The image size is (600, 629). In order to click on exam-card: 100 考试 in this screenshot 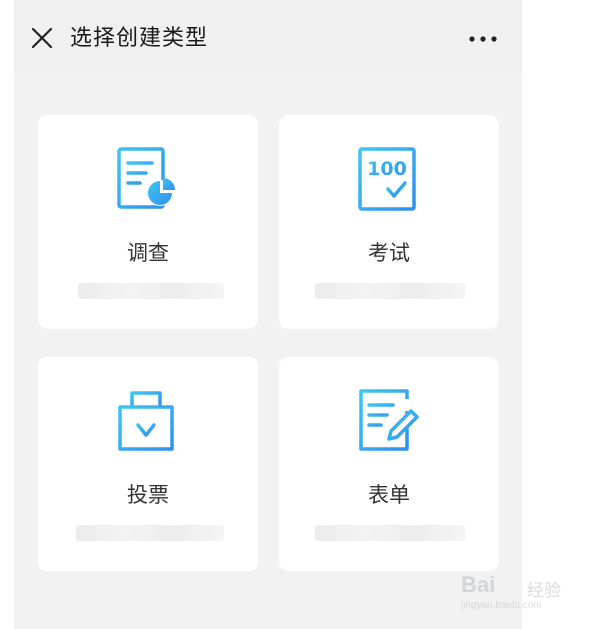, I will do `click(389, 222)`.